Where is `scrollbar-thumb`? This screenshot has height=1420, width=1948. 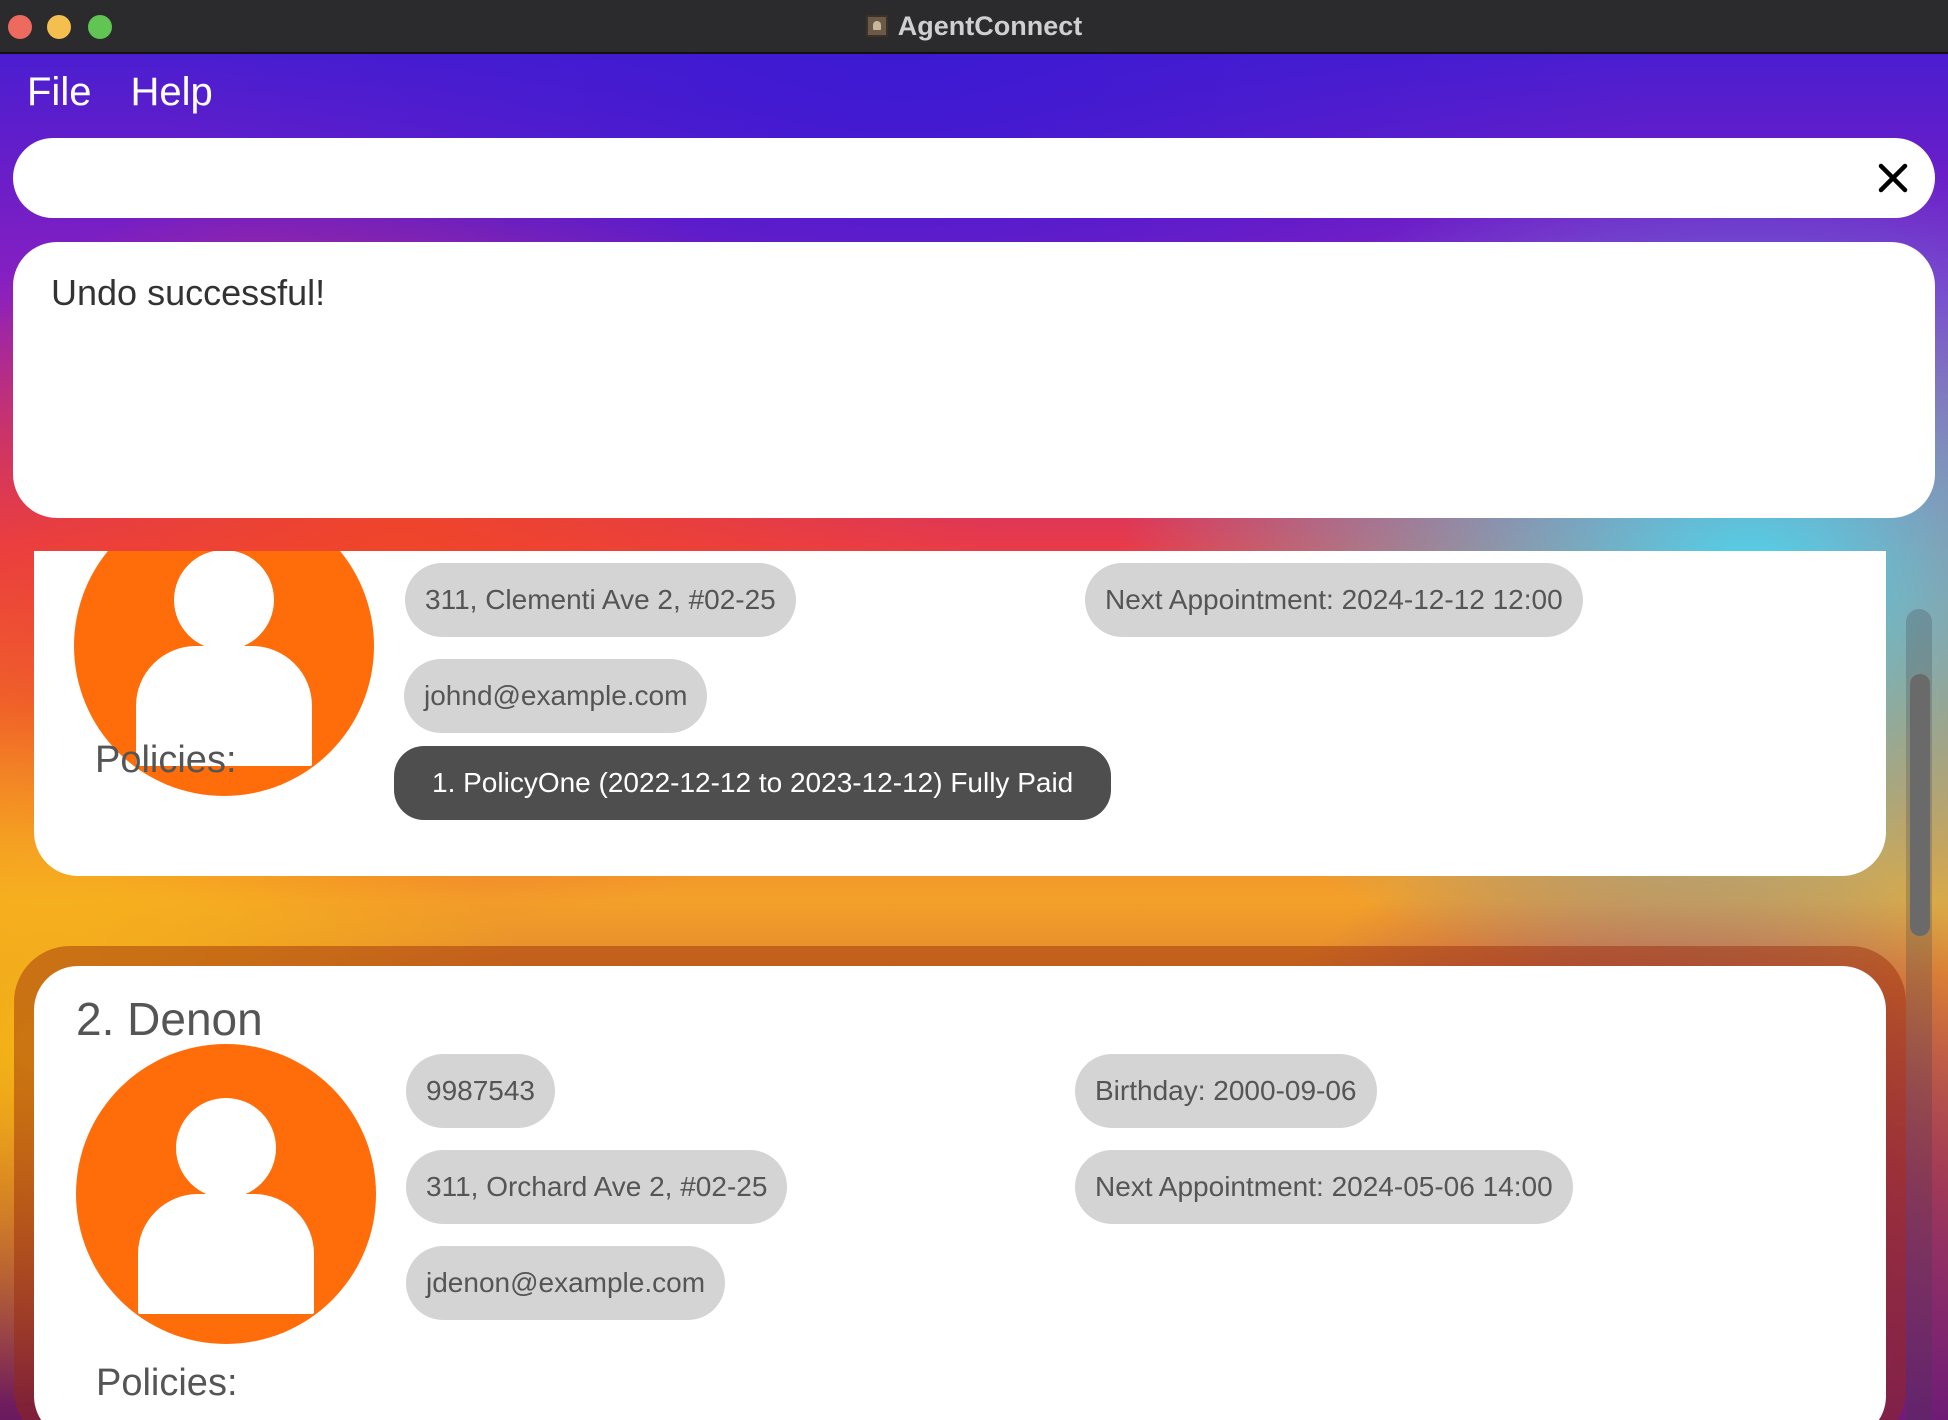
scrollbar-thumb is located at coordinates (1920, 805).